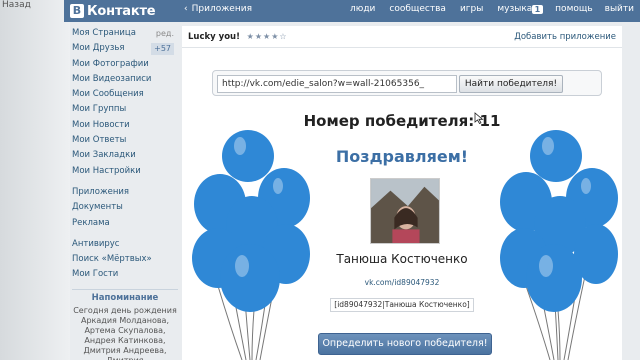 Image resolution: width=640 pixels, height=360 pixels. What do you see at coordinates (98, 48) in the screenshot?
I see `sidebar-item-label: Мои Друзья` at bounding box center [98, 48].